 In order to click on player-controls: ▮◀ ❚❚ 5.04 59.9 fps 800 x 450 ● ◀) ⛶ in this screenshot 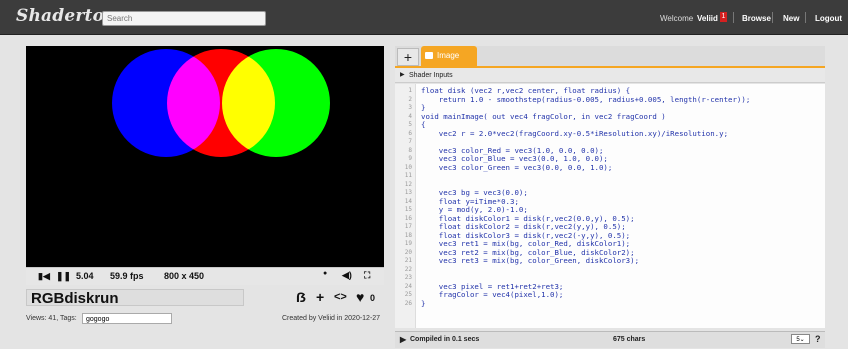, I will do `click(205, 276)`.